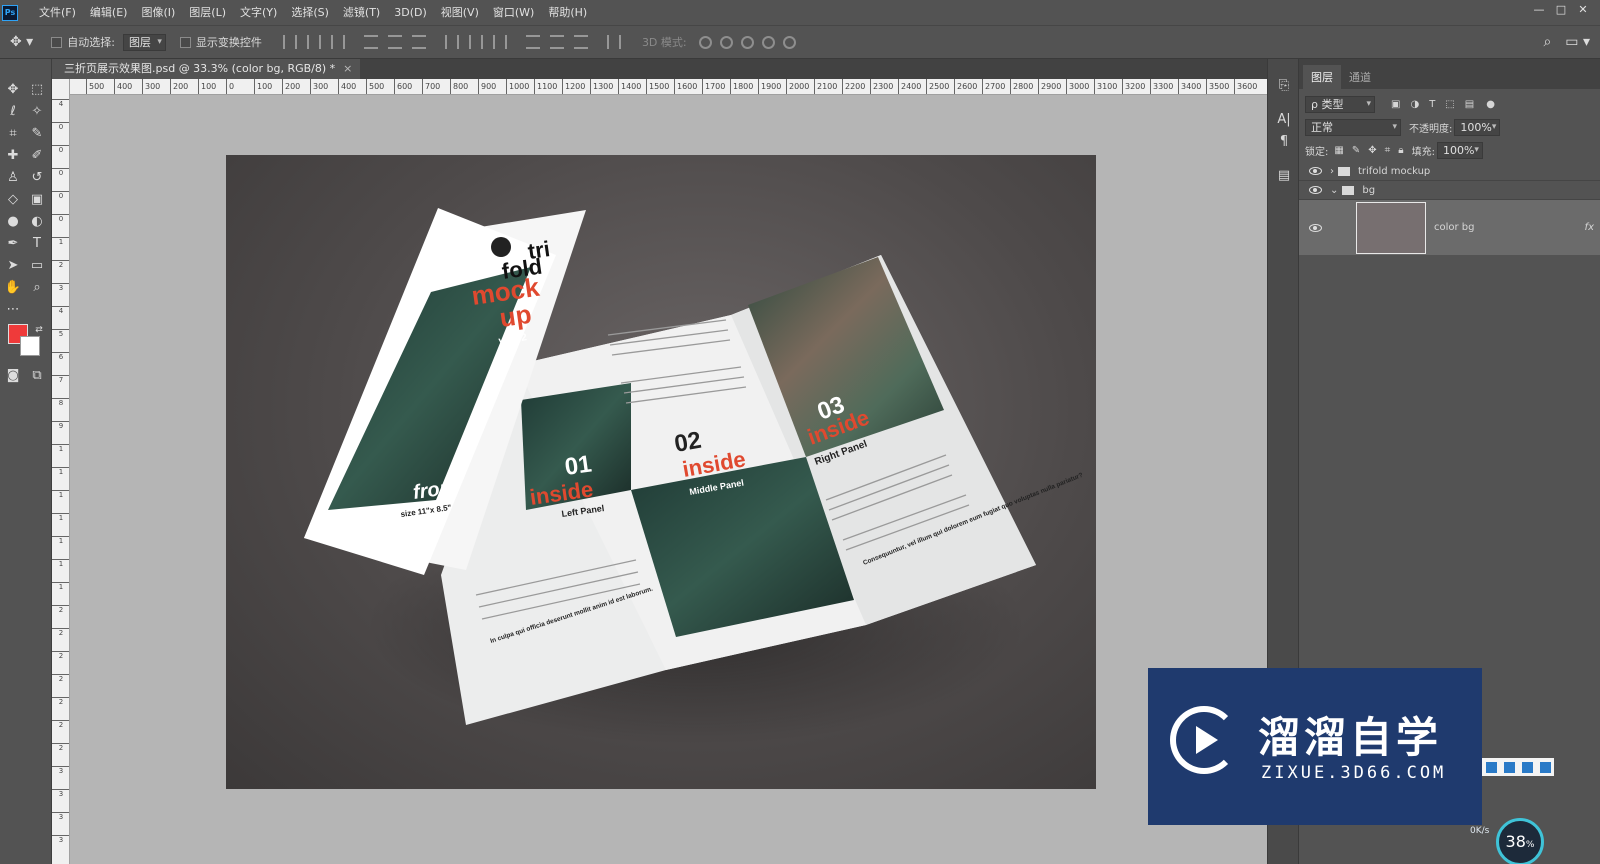  Describe the element at coordinates (475, 42) in the screenshot. I see `distribute-vcenter-icon` at that location.